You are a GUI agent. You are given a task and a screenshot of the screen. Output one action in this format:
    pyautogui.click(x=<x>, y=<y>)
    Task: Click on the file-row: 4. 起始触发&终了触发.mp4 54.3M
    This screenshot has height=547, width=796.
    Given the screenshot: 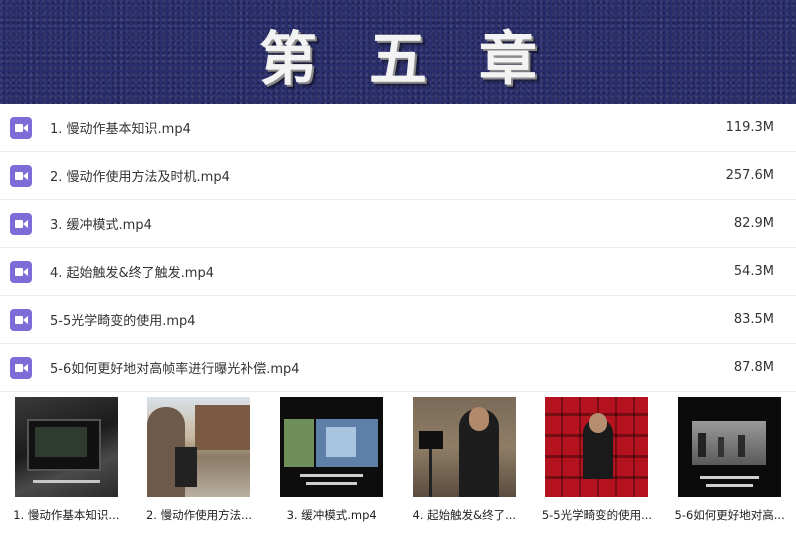 What is the action you would take?
    pyautogui.click(x=398, y=272)
    